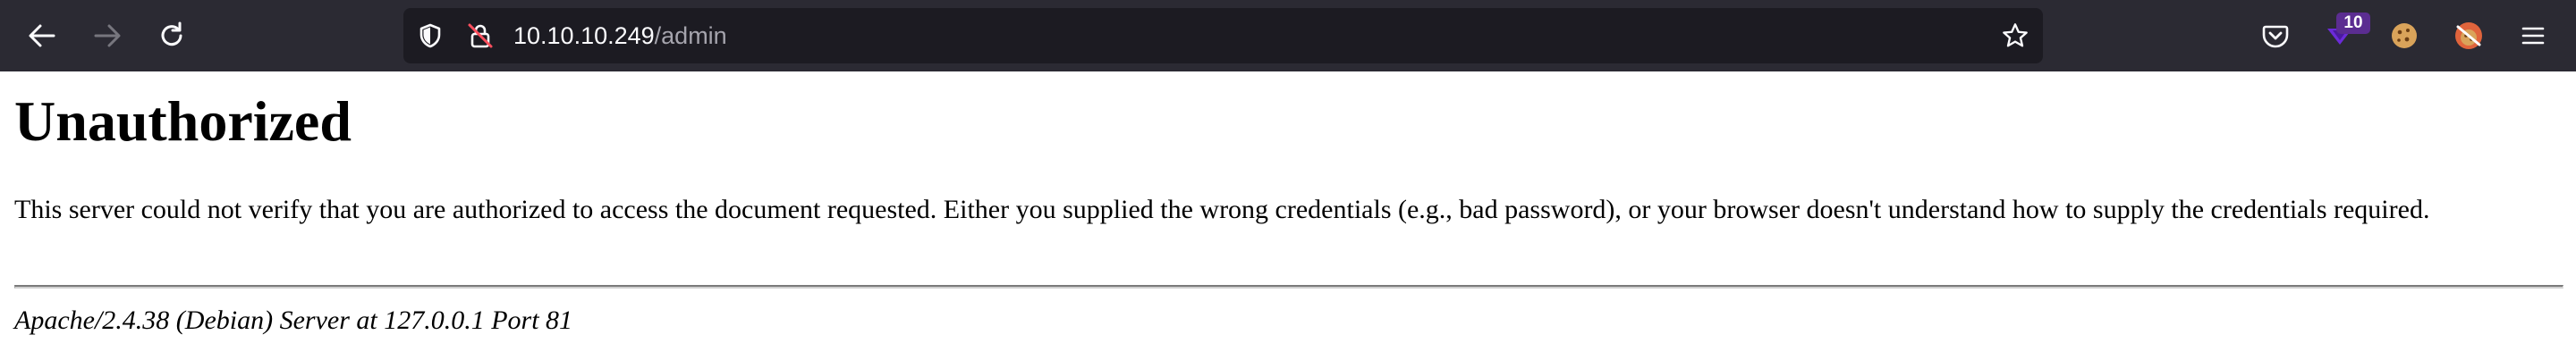 The height and width of the screenshot is (360, 2576). I want to click on page-title: Unauthorized, so click(183, 121).